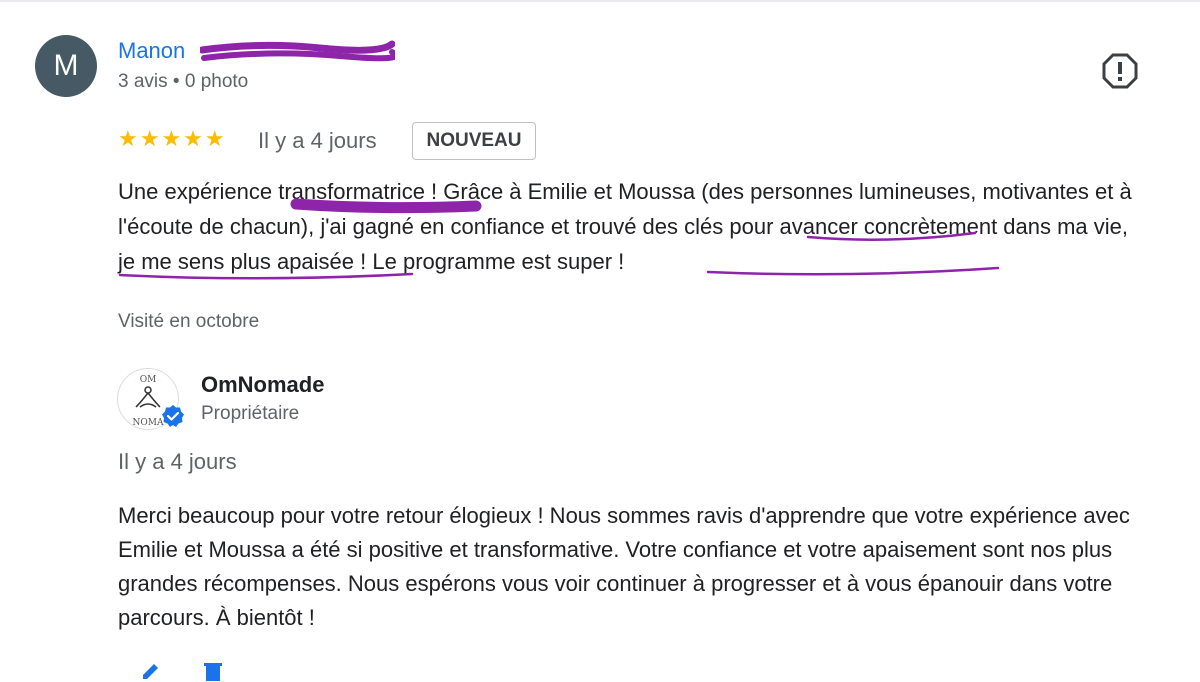 This screenshot has height=682, width=1200. I want to click on verified-icon, so click(173, 416).